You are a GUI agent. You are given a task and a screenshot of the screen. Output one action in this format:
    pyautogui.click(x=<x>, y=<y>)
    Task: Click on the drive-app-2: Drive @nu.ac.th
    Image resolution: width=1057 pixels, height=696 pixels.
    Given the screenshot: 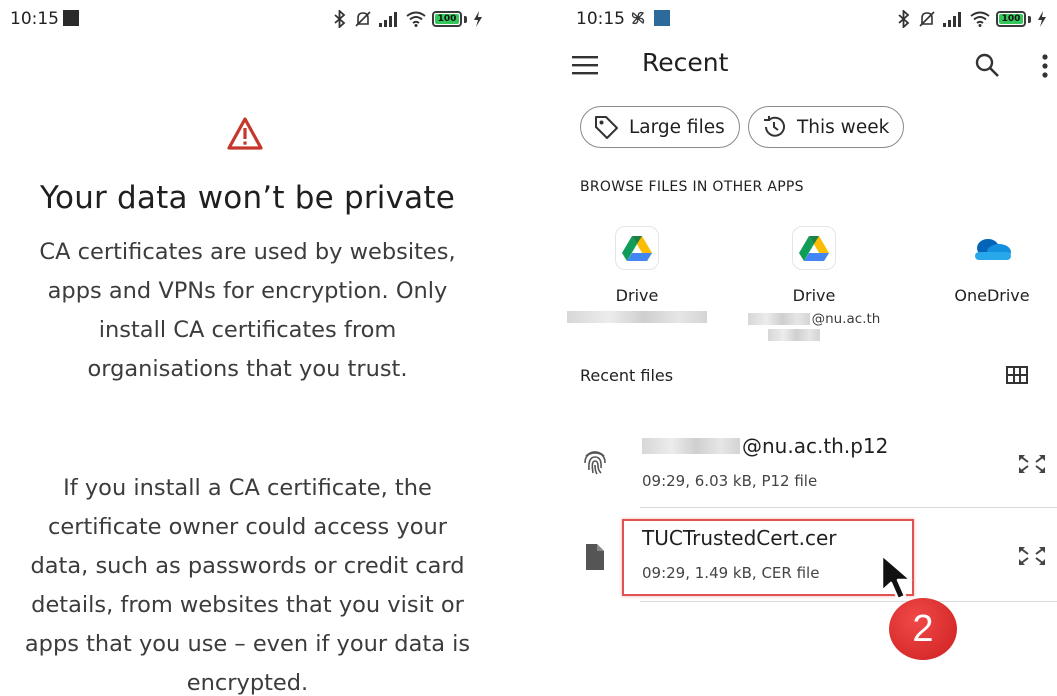 What is the action you would take?
    pyautogui.click(x=814, y=283)
    